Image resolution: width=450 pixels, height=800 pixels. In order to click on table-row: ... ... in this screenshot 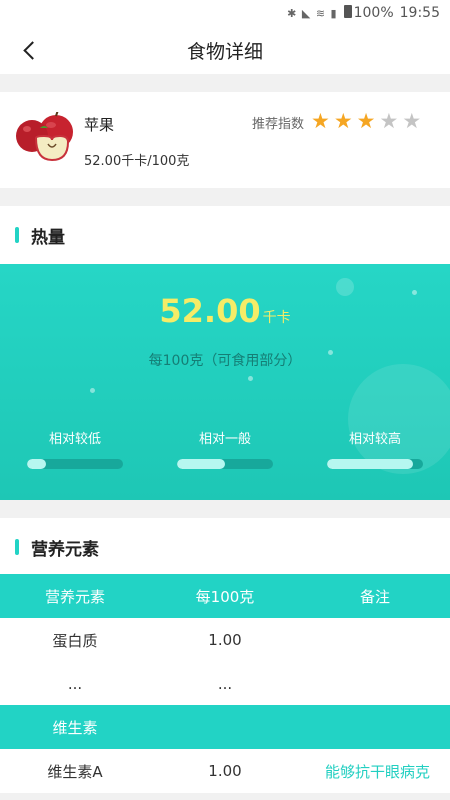, I will do `click(225, 683)`.